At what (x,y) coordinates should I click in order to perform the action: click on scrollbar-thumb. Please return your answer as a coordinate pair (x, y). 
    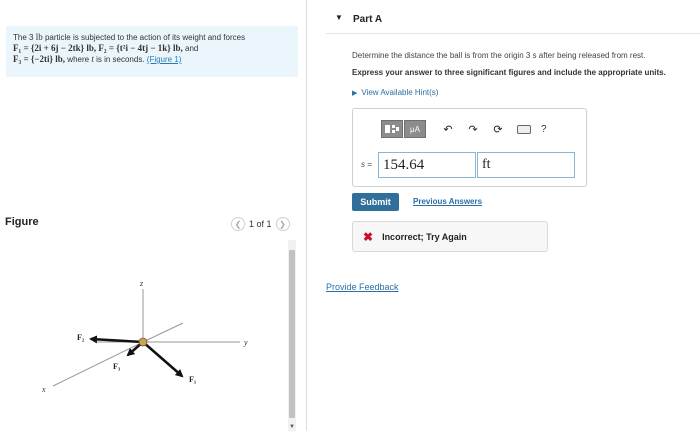
    Looking at the image, I should click on (292, 334).